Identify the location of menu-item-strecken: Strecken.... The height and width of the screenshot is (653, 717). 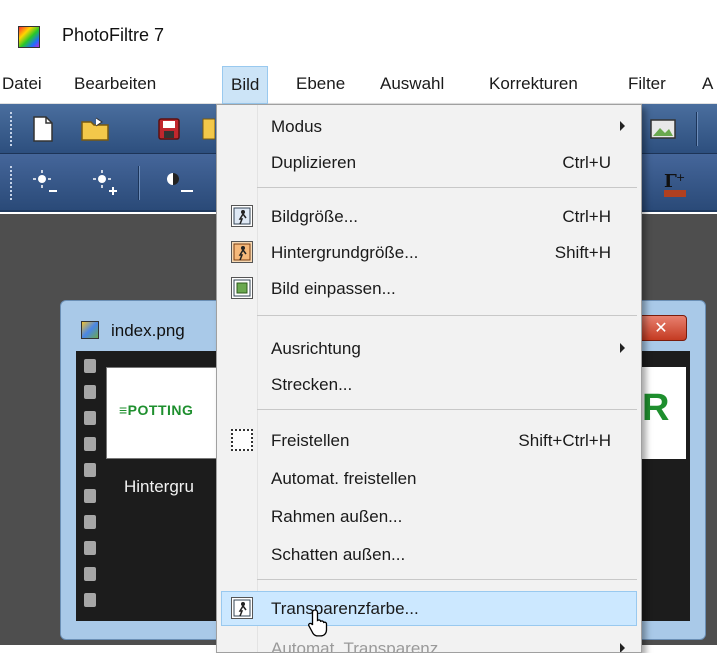
(429, 384).